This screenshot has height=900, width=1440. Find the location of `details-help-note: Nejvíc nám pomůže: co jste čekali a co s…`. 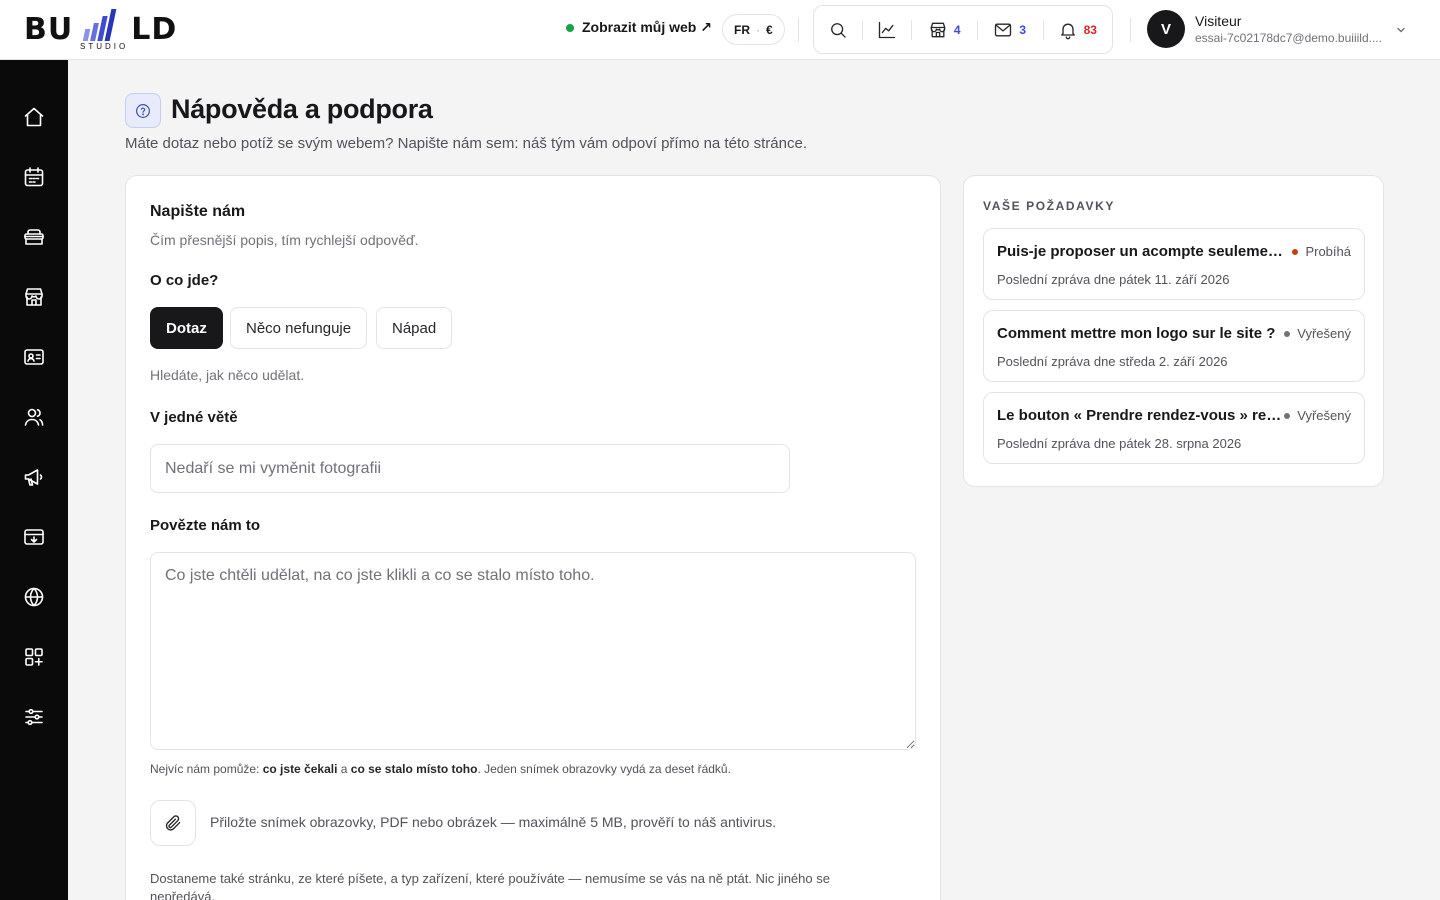

details-help-note: Nejvíc nám pomůže: co jste čekali a co s… is located at coordinates (440, 769).